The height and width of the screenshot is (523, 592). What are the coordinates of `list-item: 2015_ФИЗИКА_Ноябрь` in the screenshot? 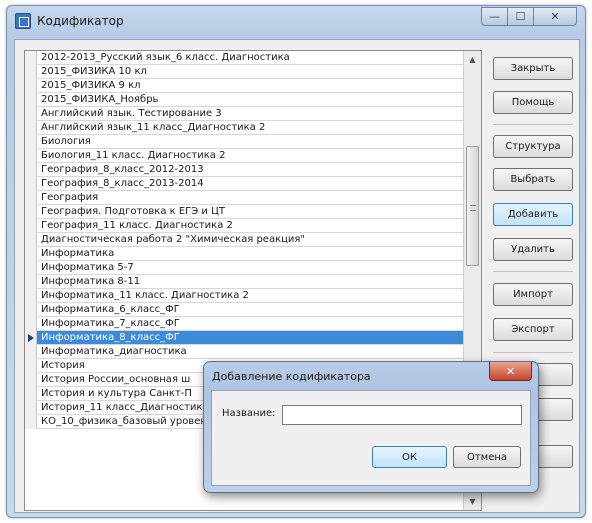 It's located at (244, 100).